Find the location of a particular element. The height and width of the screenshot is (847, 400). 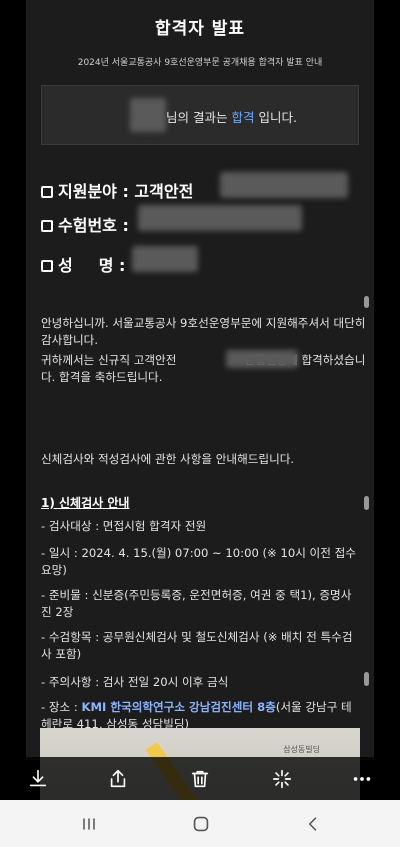

viewer-toolbar is located at coordinates (200, 778).